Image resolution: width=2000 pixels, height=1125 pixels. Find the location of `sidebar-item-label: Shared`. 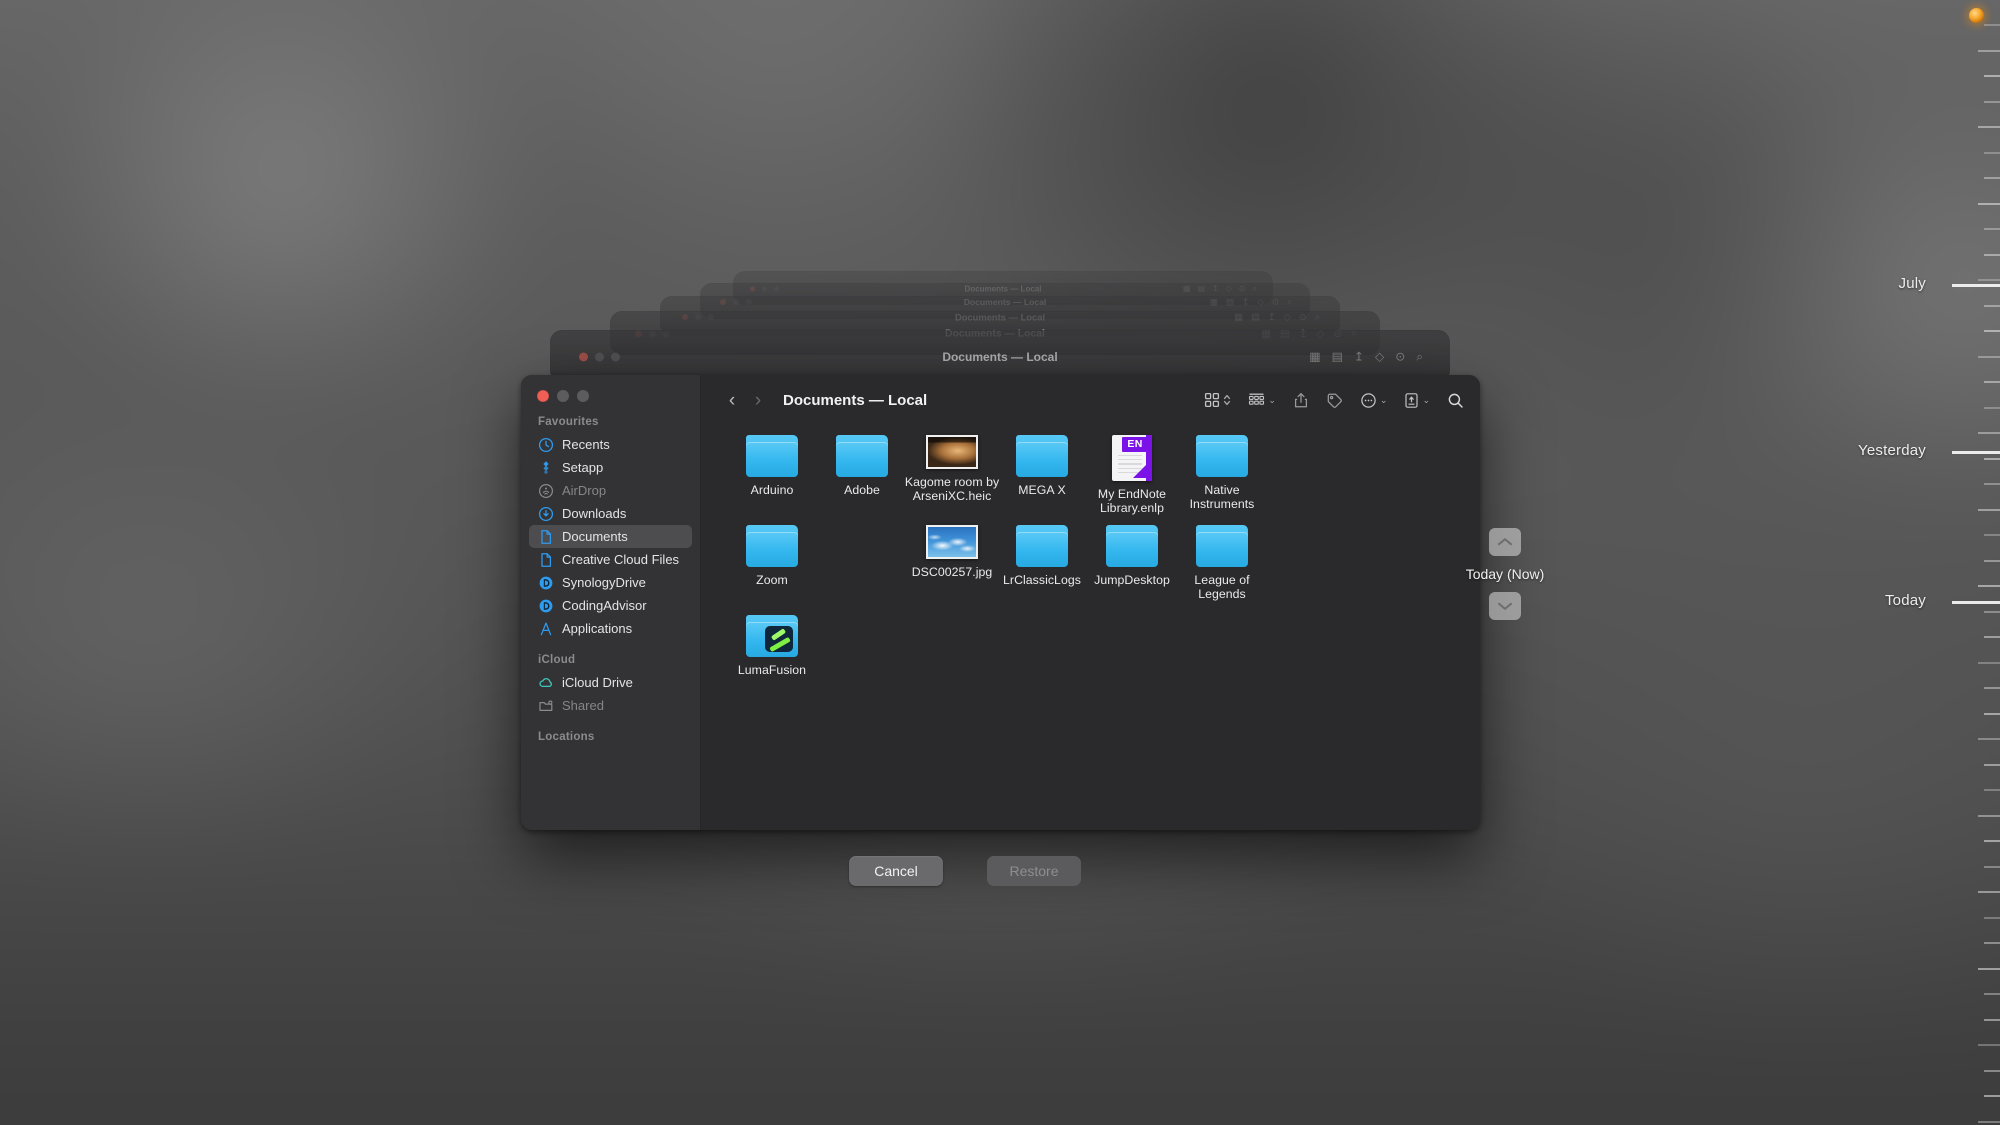

sidebar-item-label: Shared is located at coordinates (583, 705).